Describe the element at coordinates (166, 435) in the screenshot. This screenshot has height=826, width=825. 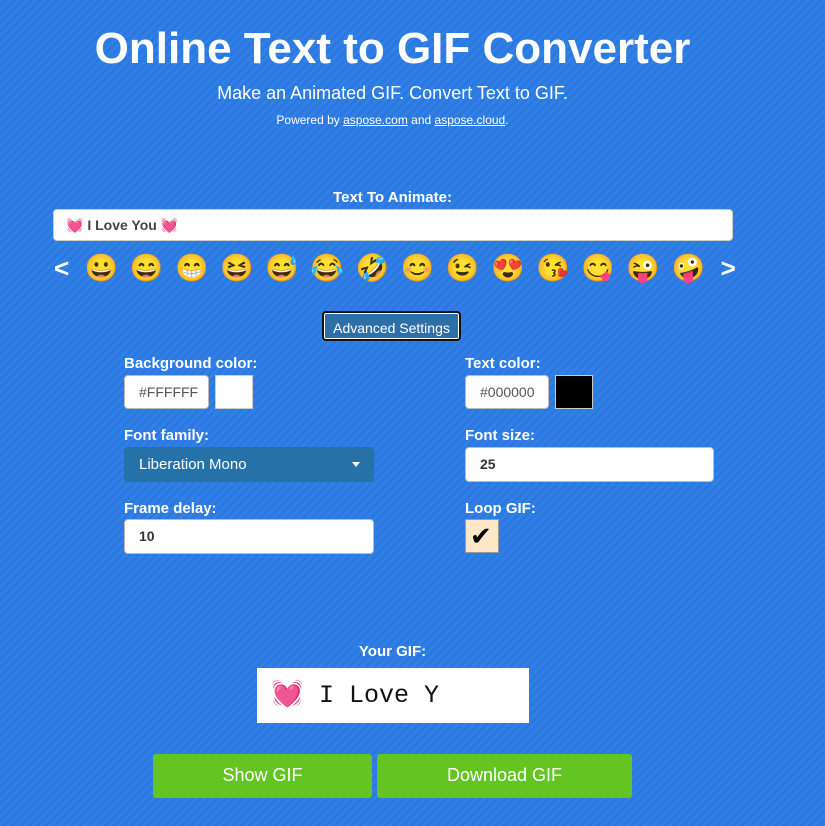
I see `font-family-label: Font family:` at that location.